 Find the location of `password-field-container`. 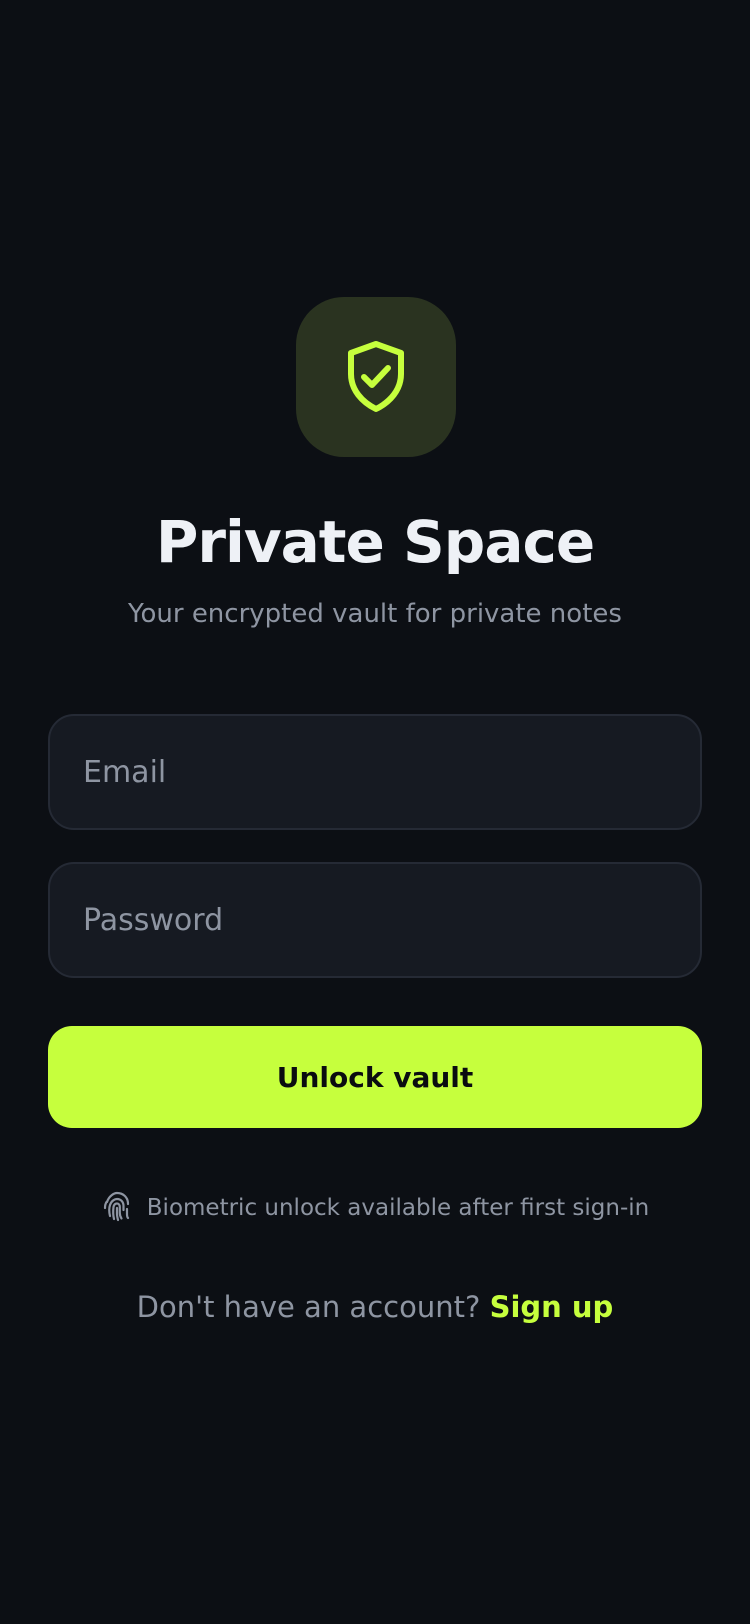

password-field-container is located at coordinates (375, 920).